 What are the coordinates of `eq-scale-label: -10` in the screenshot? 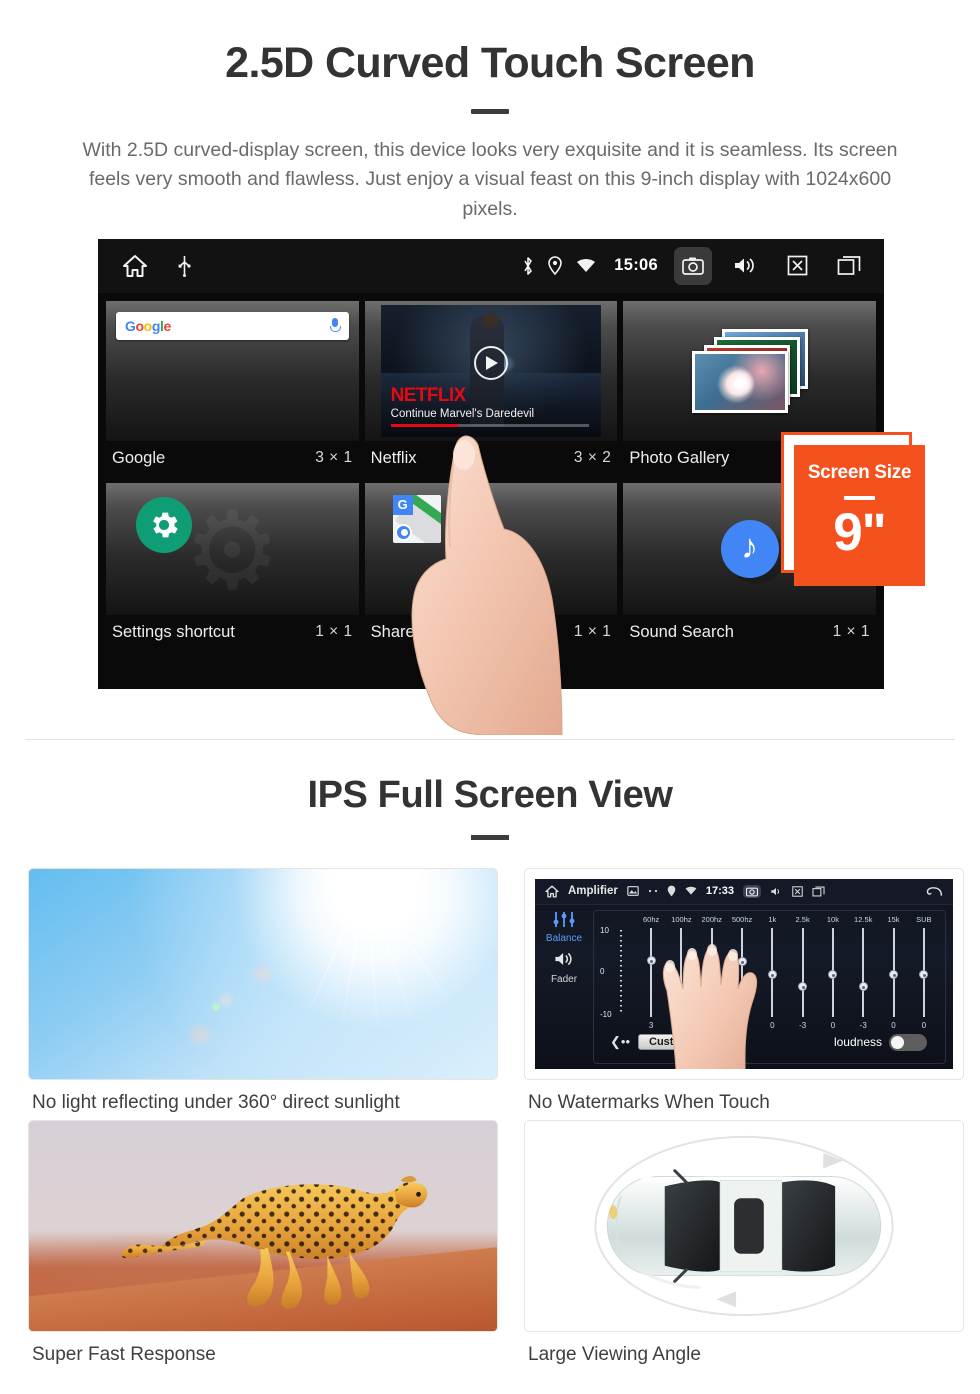 It's located at (606, 1014).